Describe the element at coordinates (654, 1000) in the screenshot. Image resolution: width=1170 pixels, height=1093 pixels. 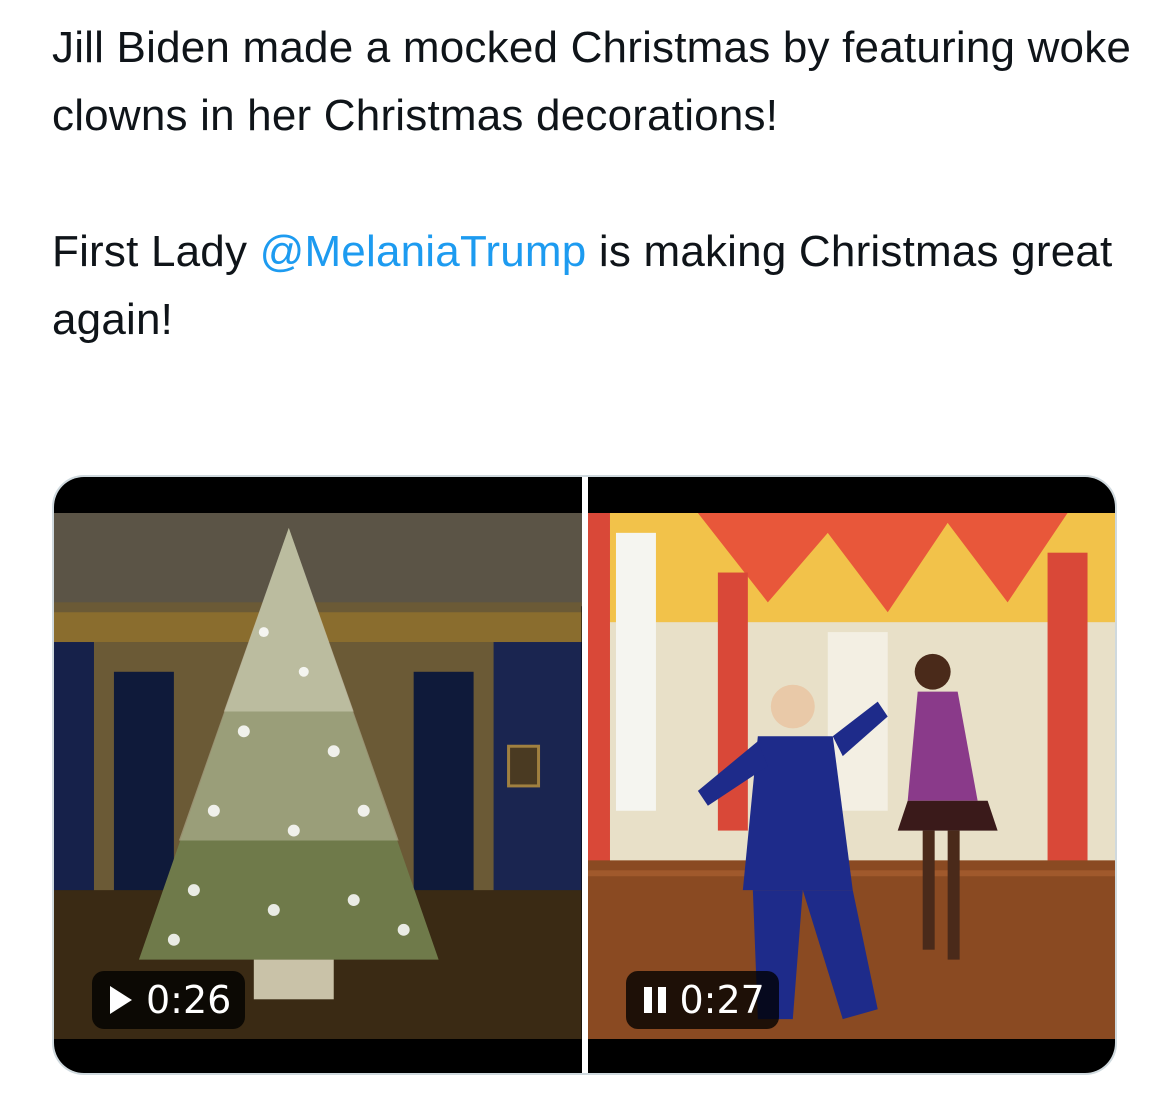
I see `pause-icon` at that location.